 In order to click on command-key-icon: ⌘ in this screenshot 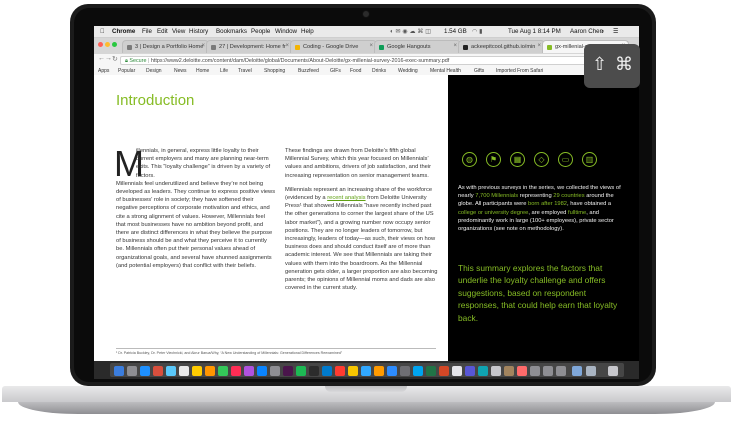, I will do `click(624, 64)`.